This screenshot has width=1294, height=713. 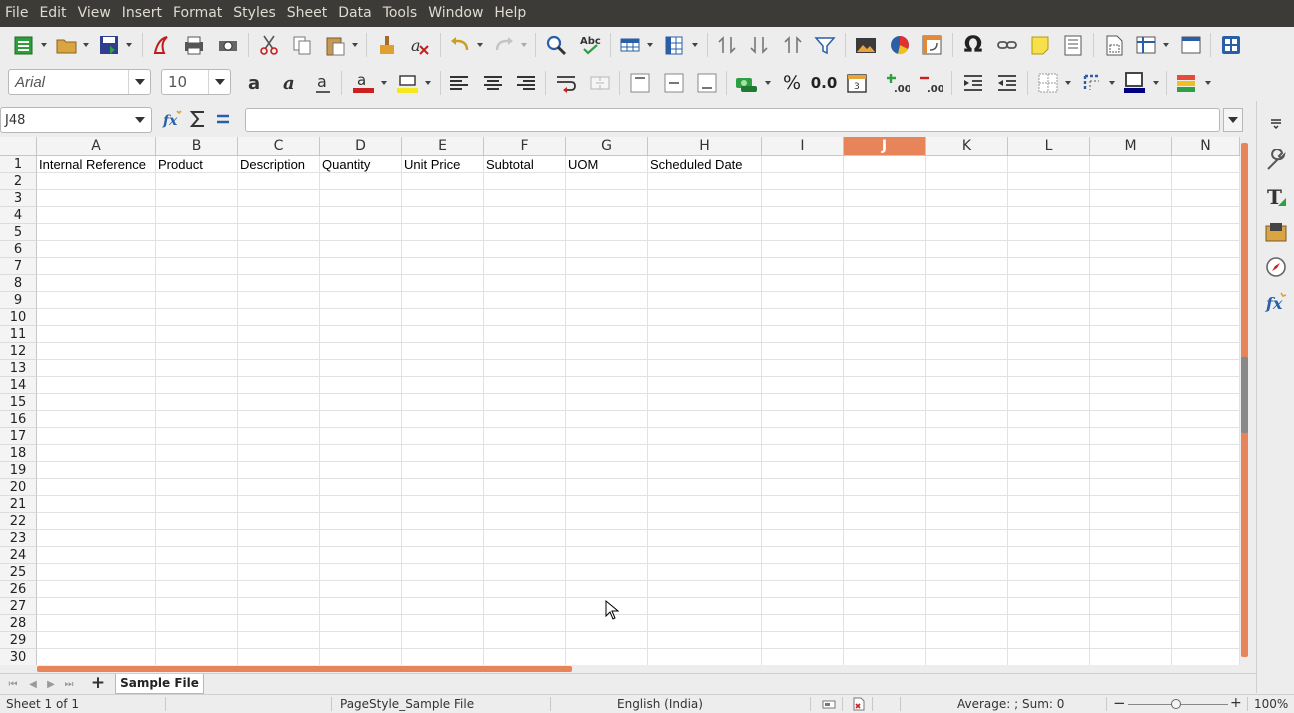 I want to click on merge-cells-icon, so click(x=600, y=83).